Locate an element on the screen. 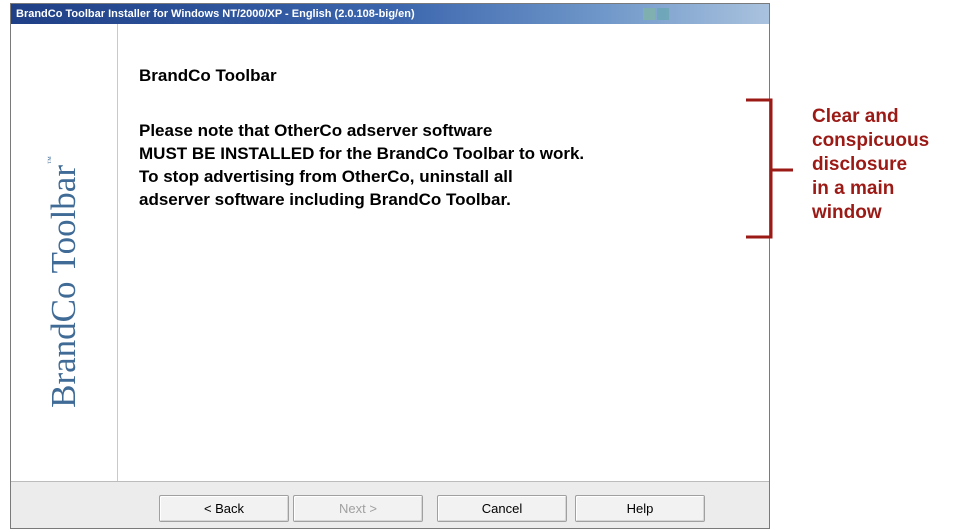 The width and height of the screenshot is (968, 531). annotation-line: disclosure is located at coordinates (860, 164).